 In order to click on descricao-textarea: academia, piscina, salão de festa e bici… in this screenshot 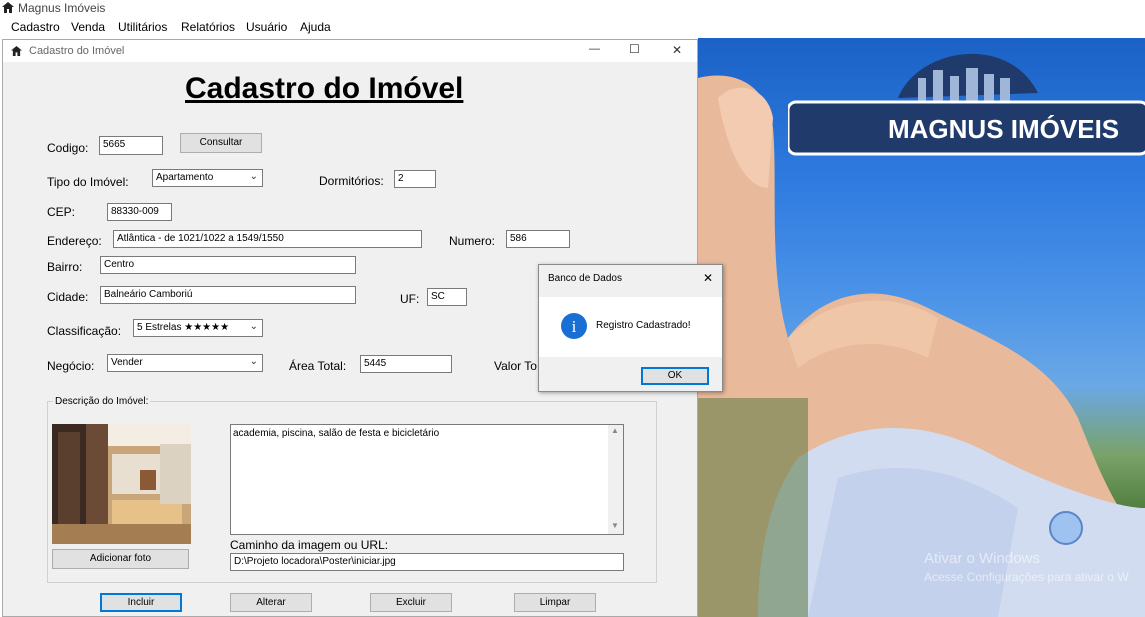, I will do `click(427, 479)`.